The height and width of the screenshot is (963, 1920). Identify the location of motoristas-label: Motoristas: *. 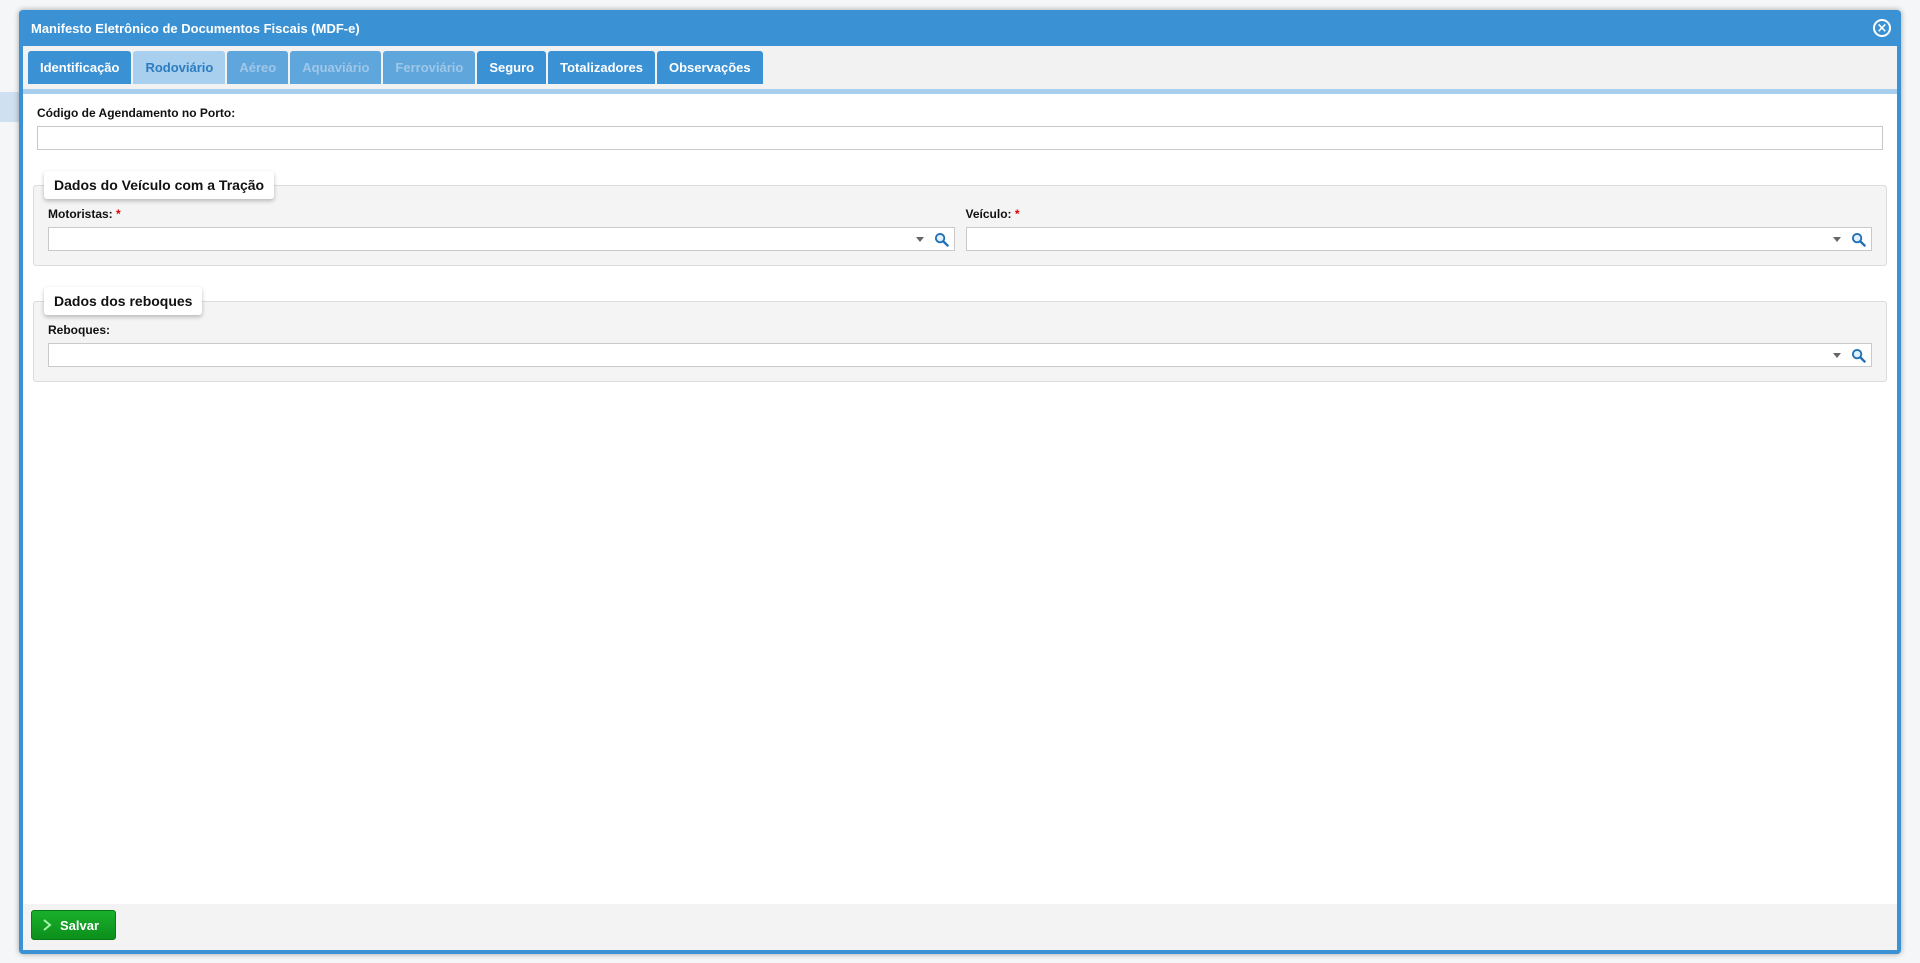
(84, 214).